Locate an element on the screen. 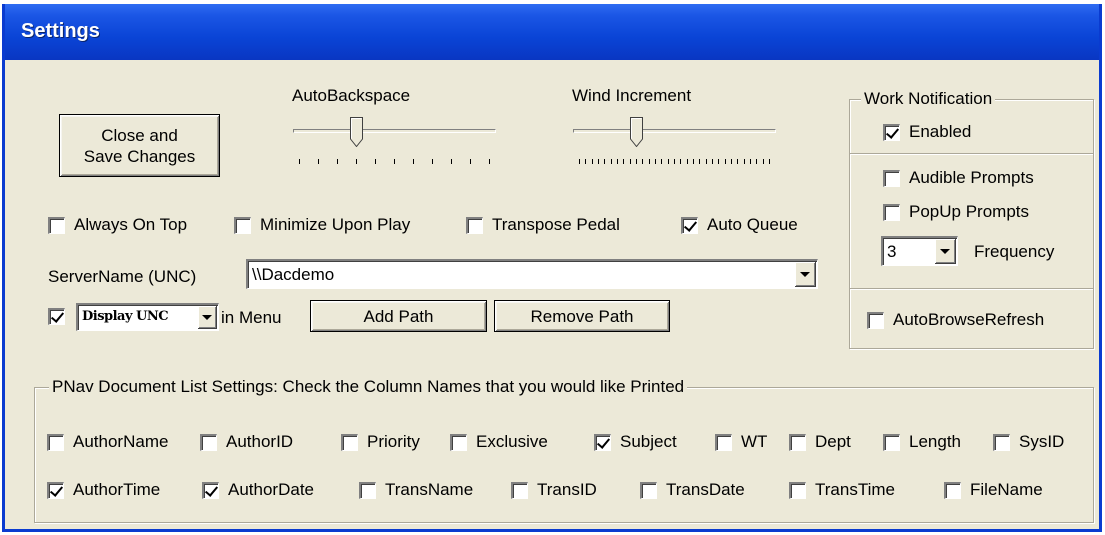 Image resolution: width=1105 pixels, height=535 pixels. column-wt-label: WT is located at coordinates (754, 441).